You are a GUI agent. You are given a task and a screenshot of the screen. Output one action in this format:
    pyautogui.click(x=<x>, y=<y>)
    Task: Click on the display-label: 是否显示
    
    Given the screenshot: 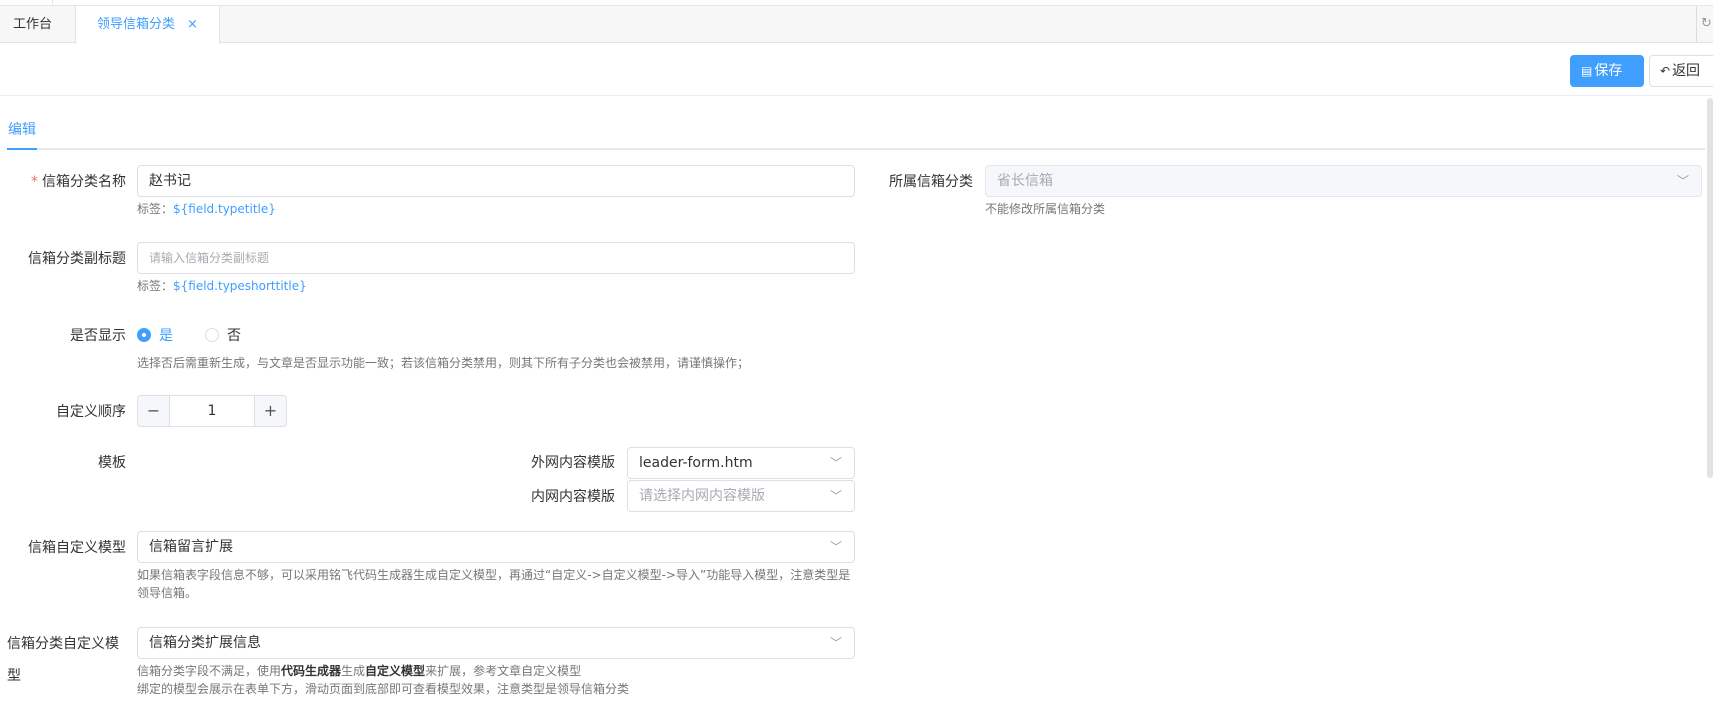 What is the action you would take?
    pyautogui.click(x=98, y=336)
    